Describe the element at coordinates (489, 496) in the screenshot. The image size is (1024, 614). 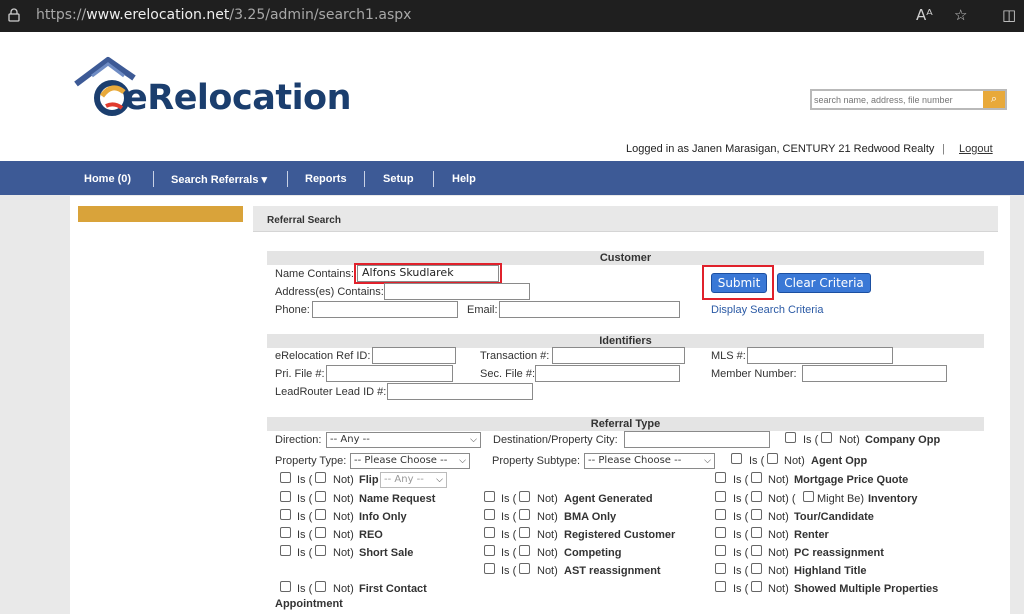
I see `agent-generated-checkbox-is` at that location.